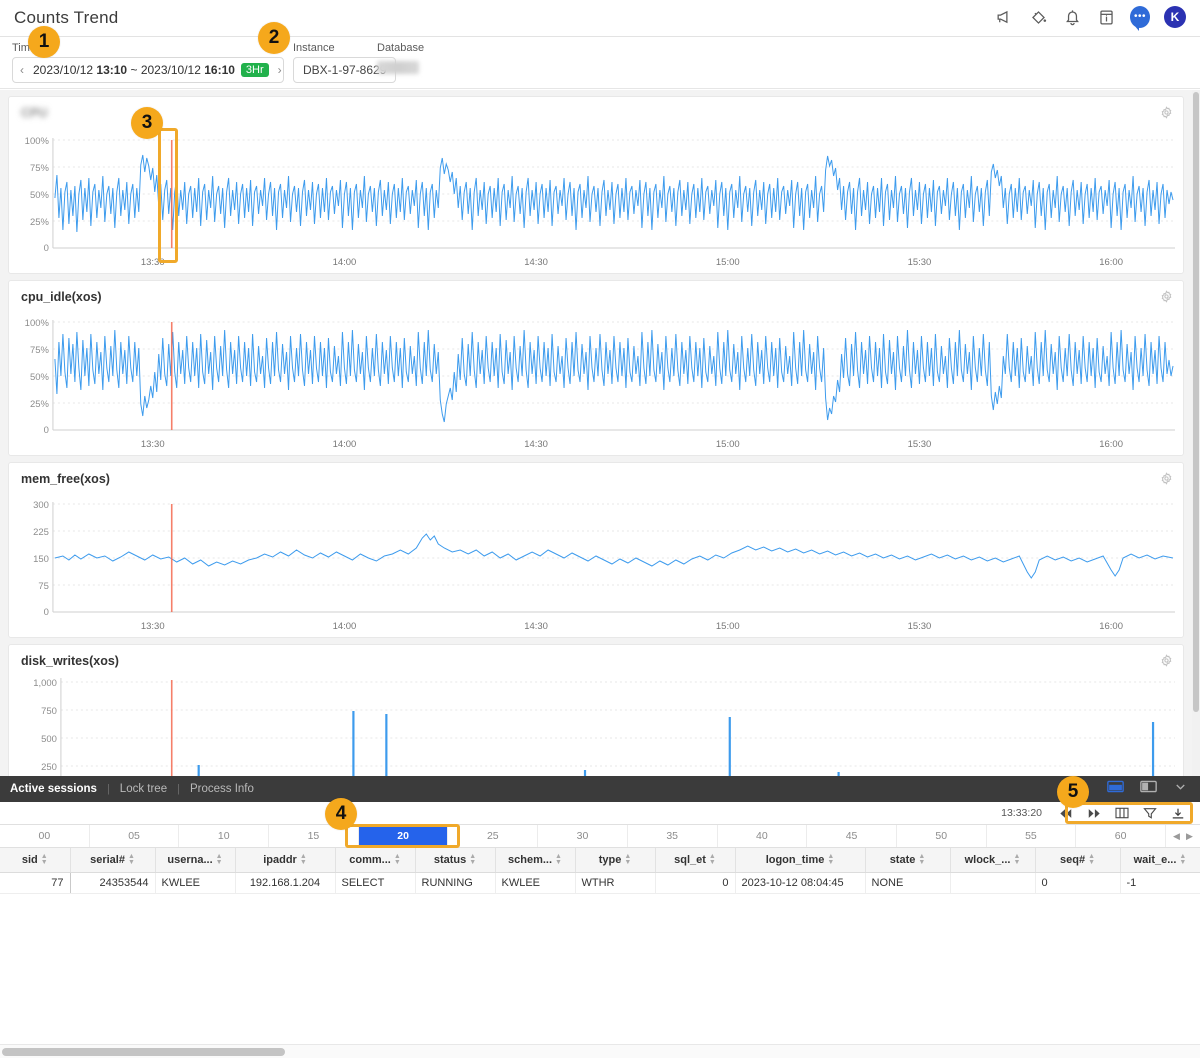  I want to click on layout-split-icon, so click(1148, 789).